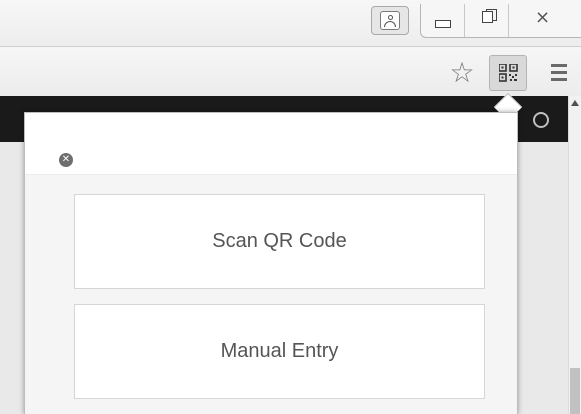  What do you see at coordinates (290, 23) in the screenshot?
I see `window-title-bar: ⨯` at bounding box center [290, 23].